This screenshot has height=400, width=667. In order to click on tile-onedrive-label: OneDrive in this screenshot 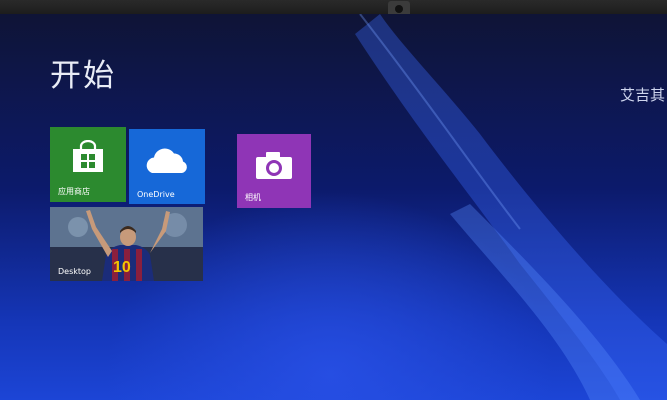, I will do `click(156, 194)`.